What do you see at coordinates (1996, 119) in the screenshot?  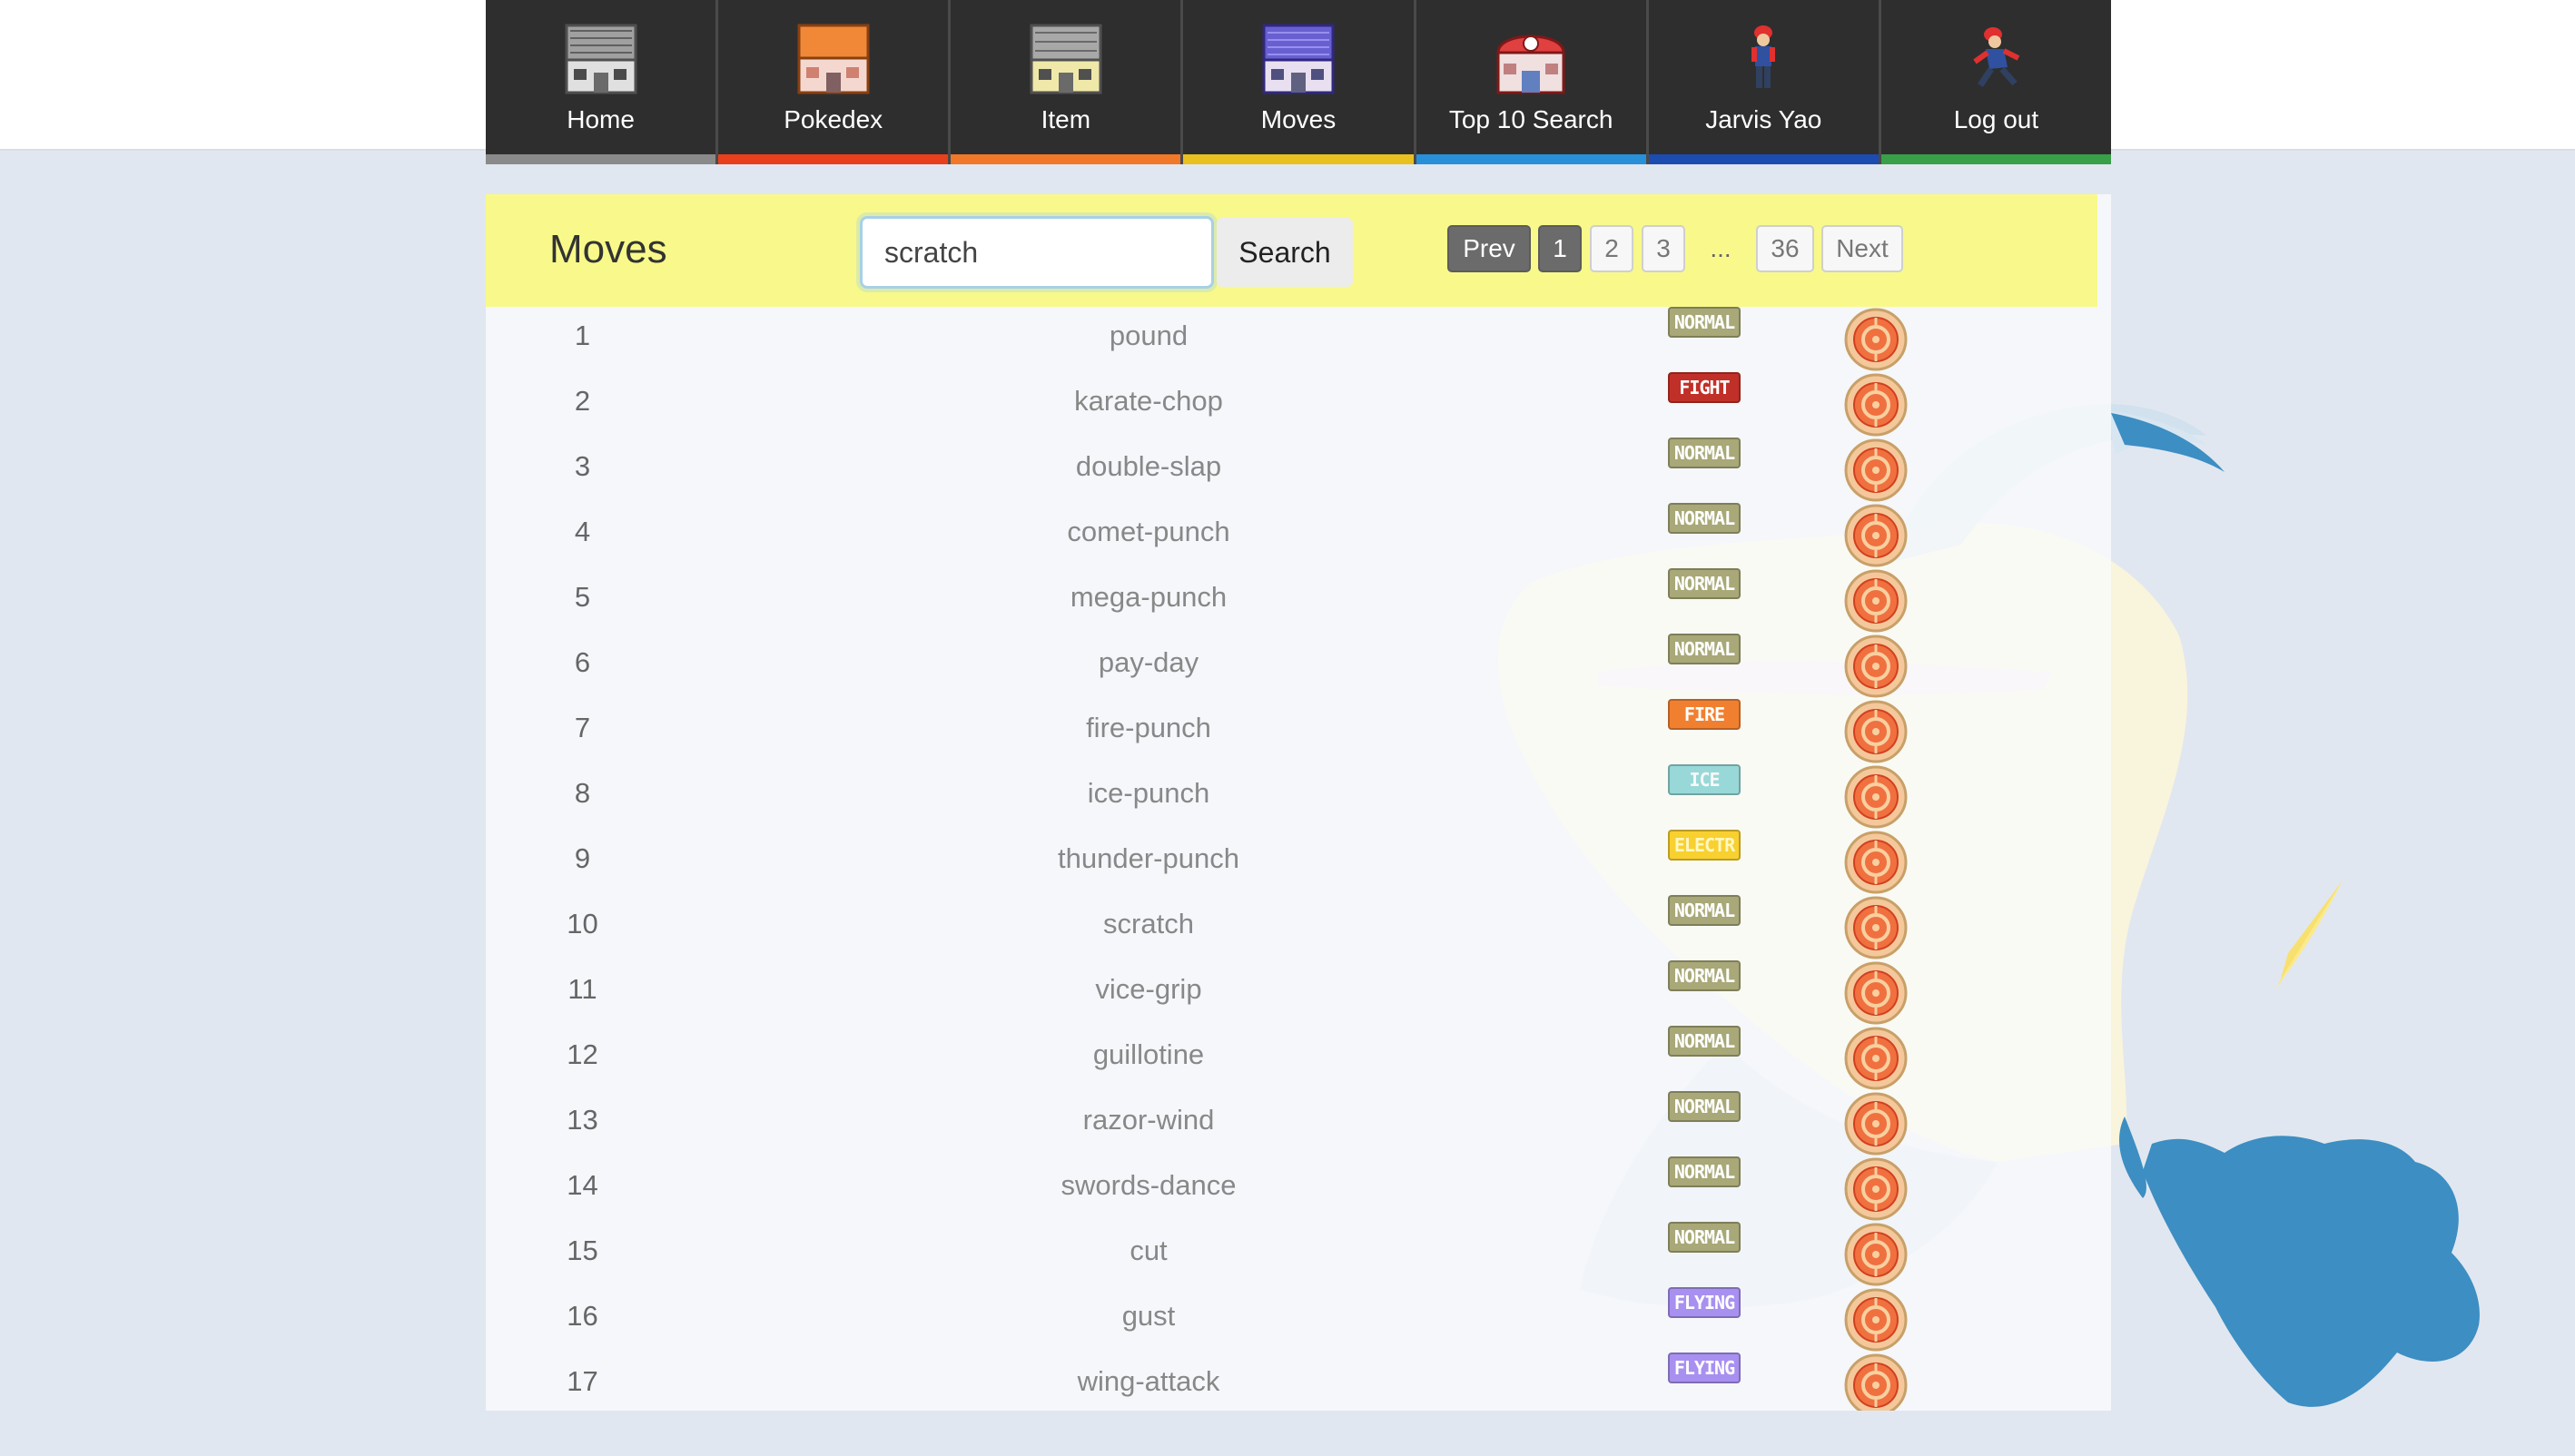 I see `nav-label: Log out` at bounding box center [1996, 119].